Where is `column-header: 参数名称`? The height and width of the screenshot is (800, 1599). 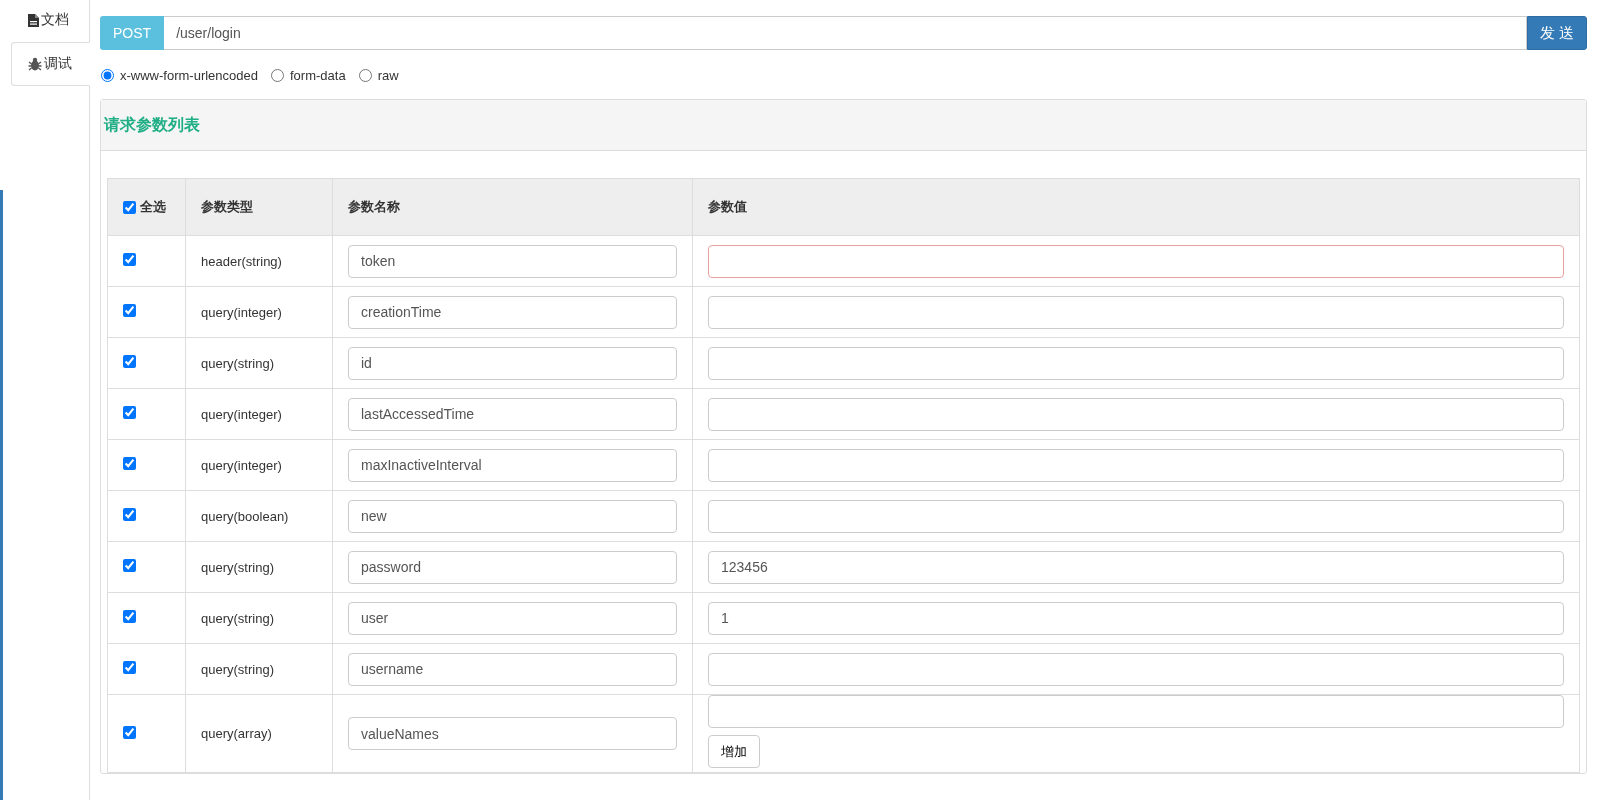 column-header: 参数名称 is located at coordinates (512, 207).